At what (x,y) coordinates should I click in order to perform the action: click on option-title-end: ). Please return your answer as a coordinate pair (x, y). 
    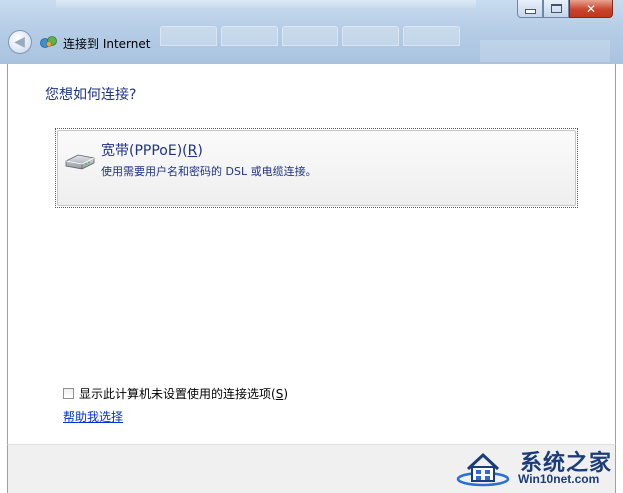
    Looking at the image, I should click on (200, 151).